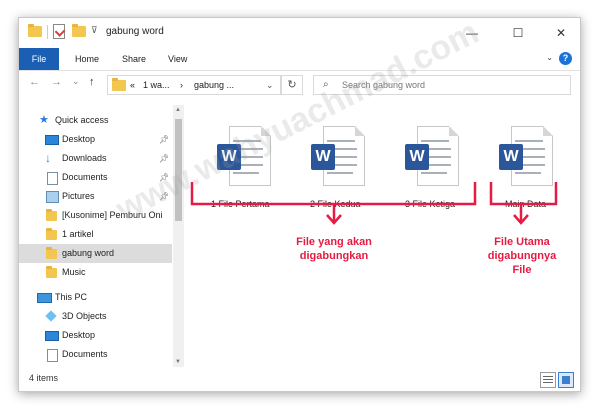  Describe the element at coordinates (299, 59) in the screenshot. I see `ribbon: File Home Share View ⌄ ?` at that location.